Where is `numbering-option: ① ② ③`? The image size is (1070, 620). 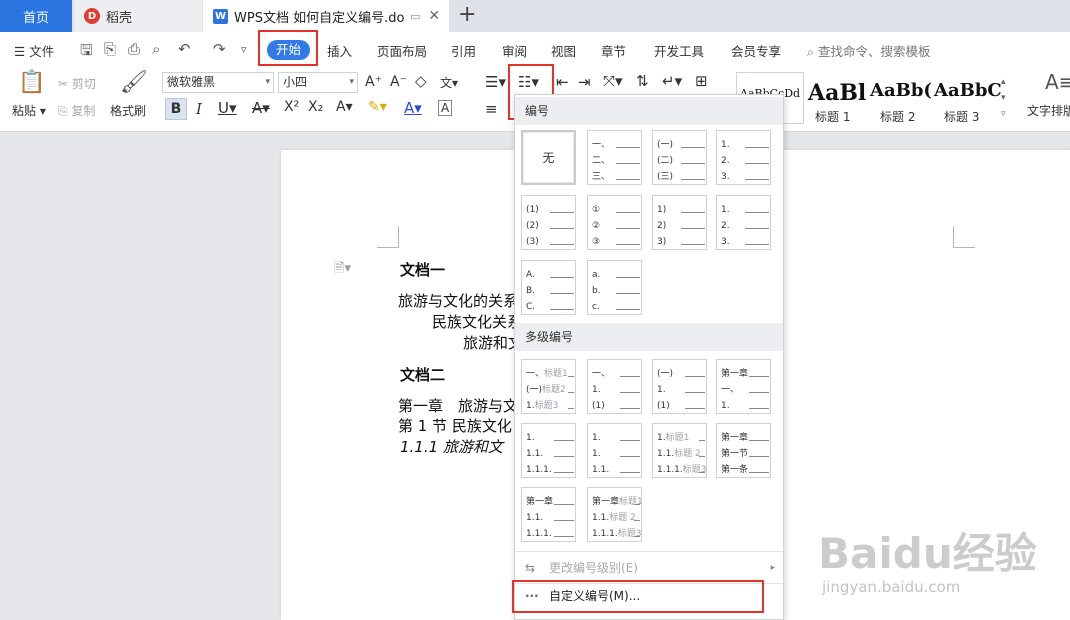 numbering-option: ① ② ③ is located at coordinates (614, 222).